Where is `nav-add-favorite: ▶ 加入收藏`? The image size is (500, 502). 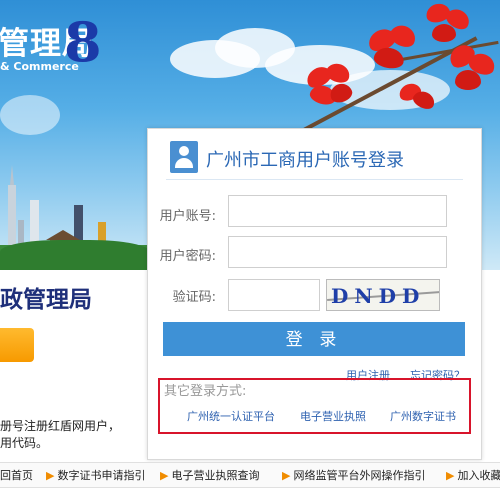 nav-add-favorite: ▶ 加入收藏 is located at coordinates (473, 475).